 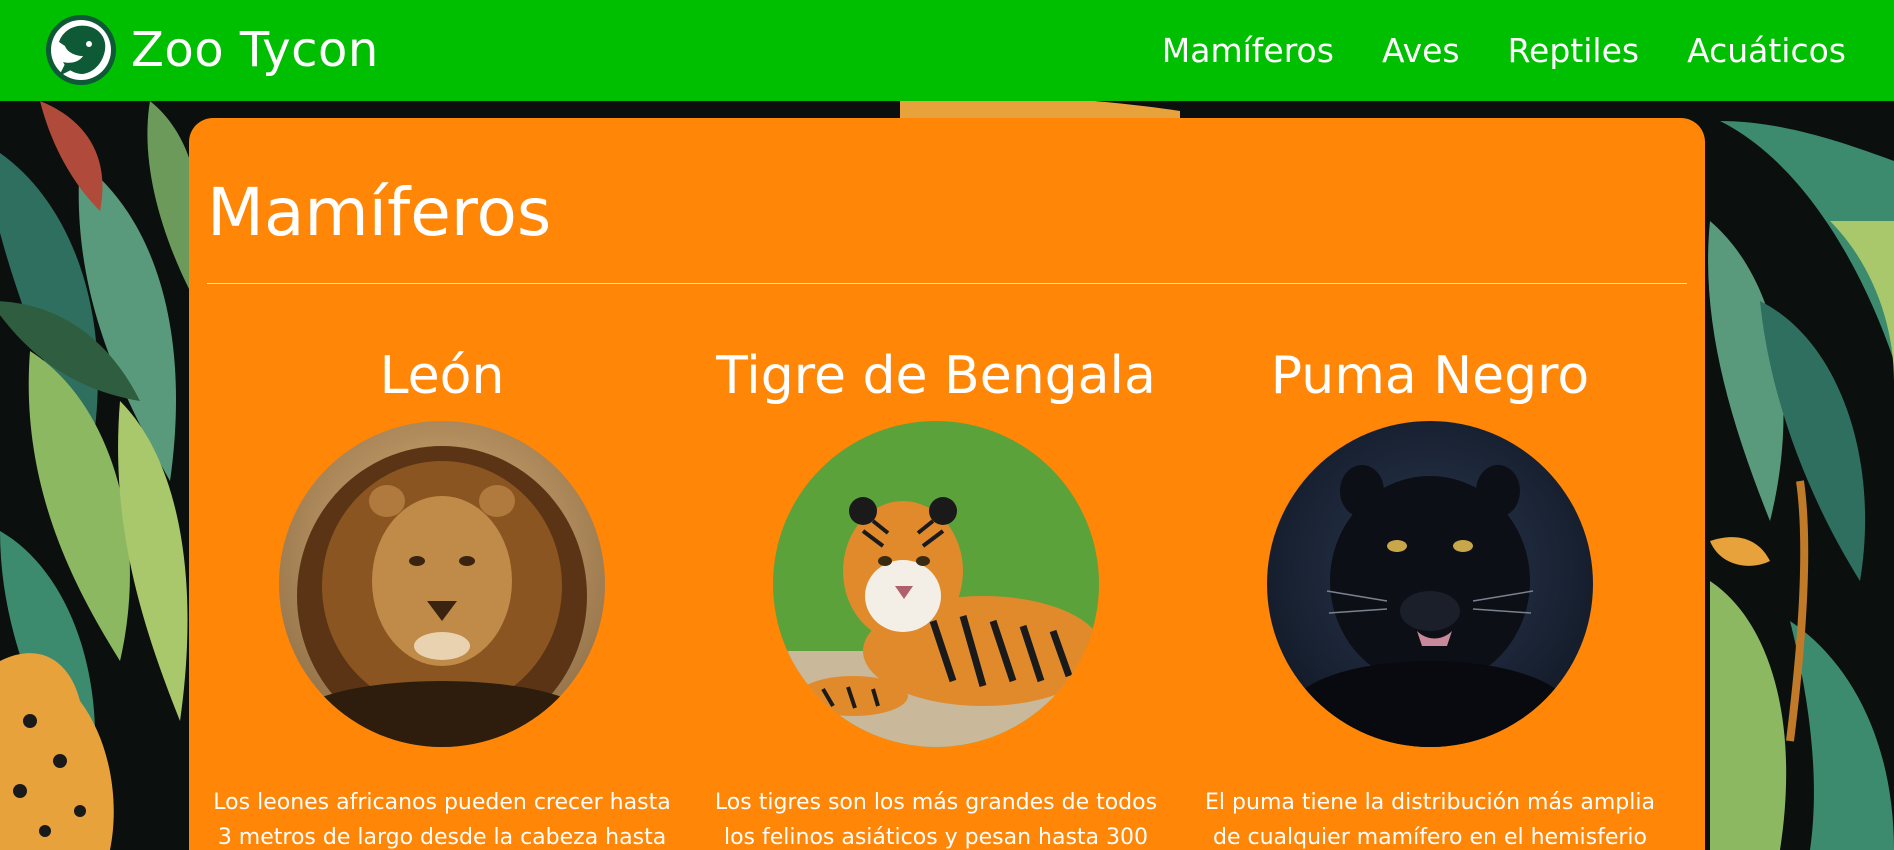 What do you see at coordinates (255, 50) in the screenshot?
I see `brand-name: Zoo Tycon` at bounding box center [255, 50].